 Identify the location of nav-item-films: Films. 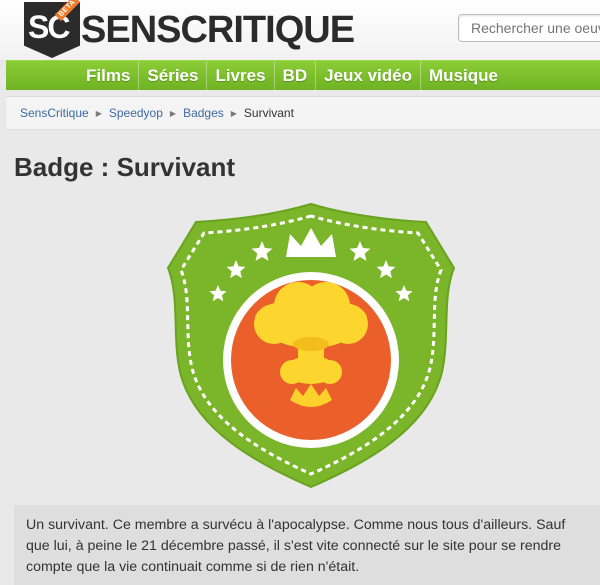
(108, 76).